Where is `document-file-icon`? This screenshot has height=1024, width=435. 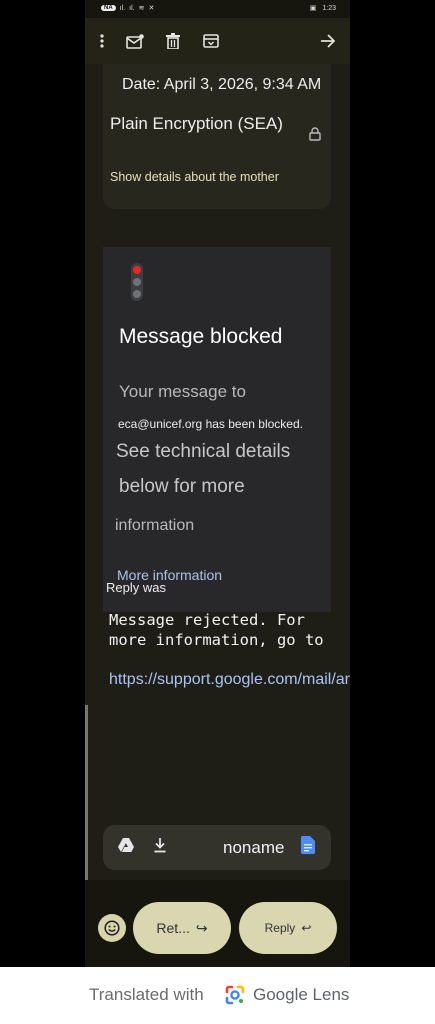
document-file-icon is located at coordinates (311, 846).